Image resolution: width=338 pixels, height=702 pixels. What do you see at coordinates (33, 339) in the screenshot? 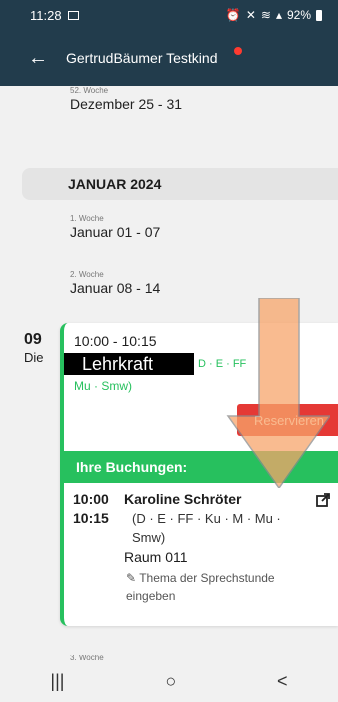
I see `day-number: 09` at bounding box center [33, 339].